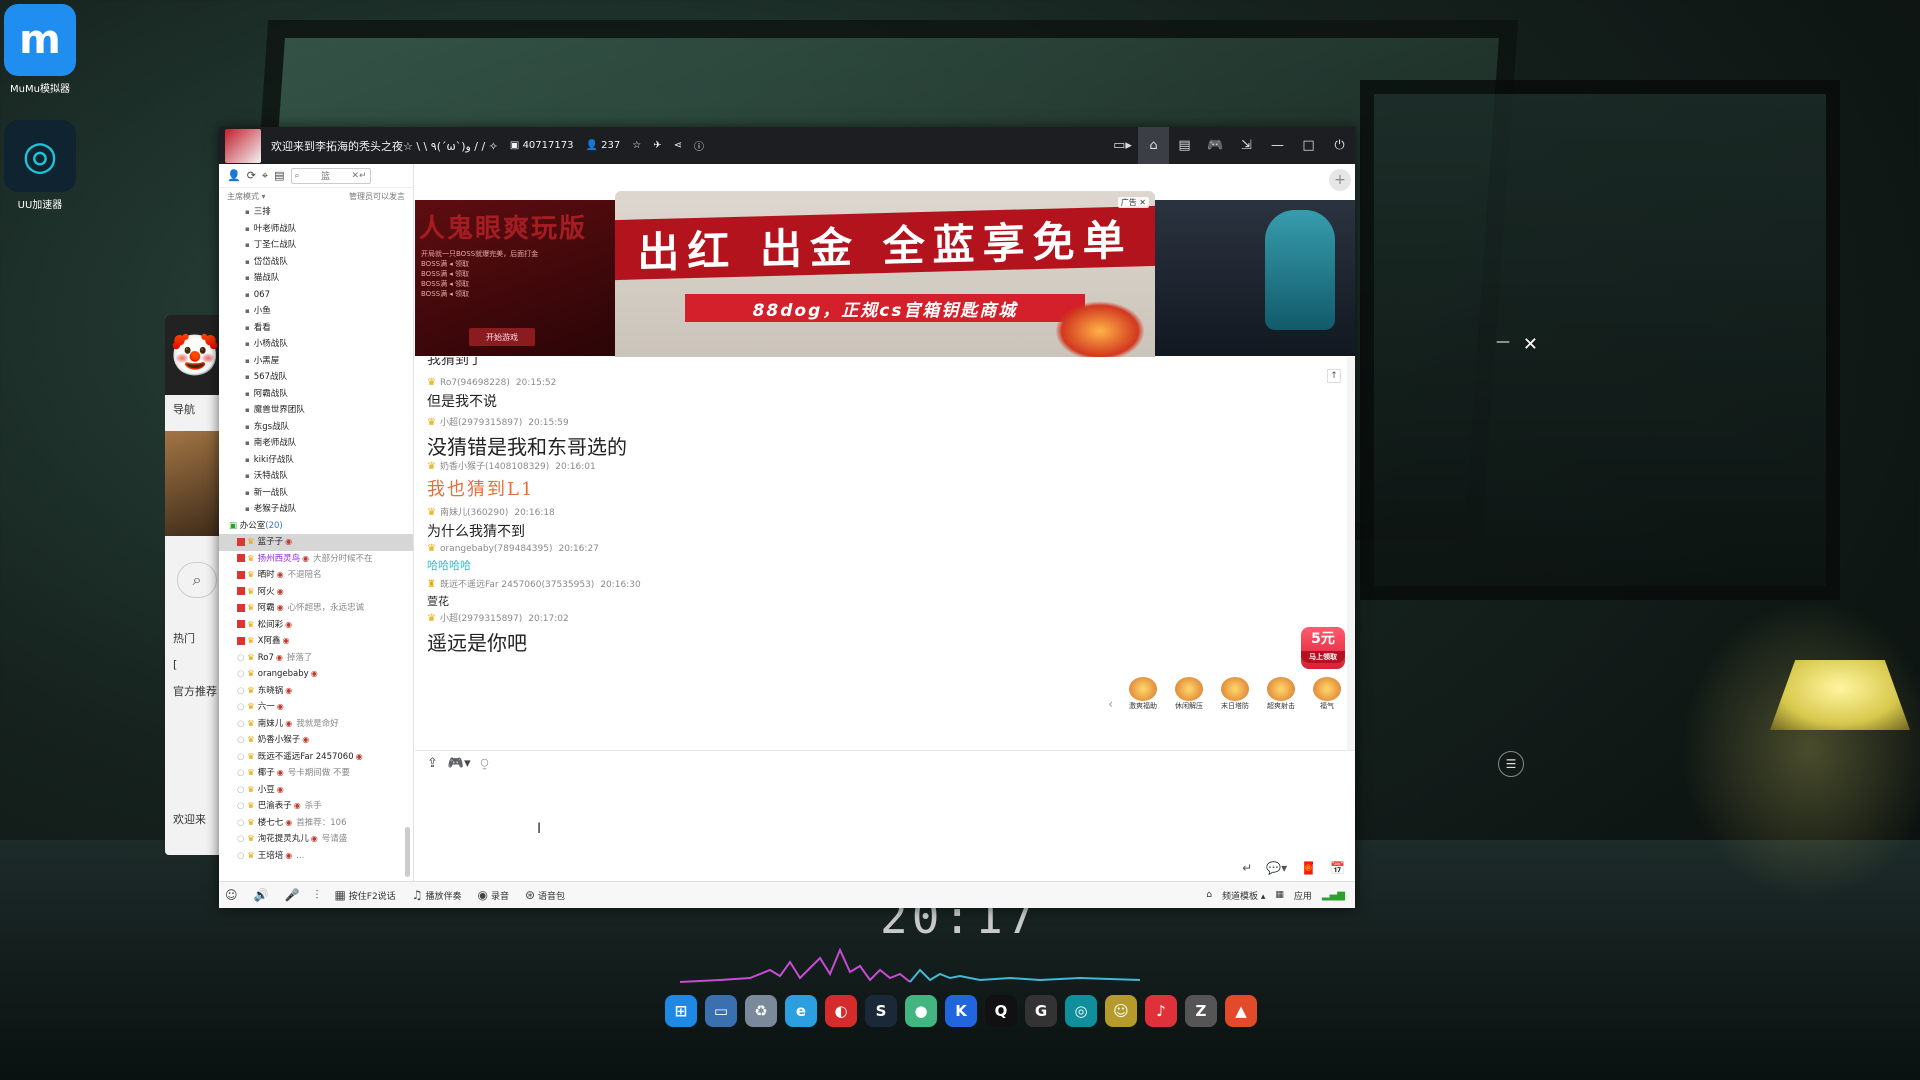 Image resolution: width=1920 pixels, height=1080 pixels. What do you see at coordinates (1235, 694) in the screenshot?
I see `game-shortcut: 末日塔防` at bounding box center [1235, 694].